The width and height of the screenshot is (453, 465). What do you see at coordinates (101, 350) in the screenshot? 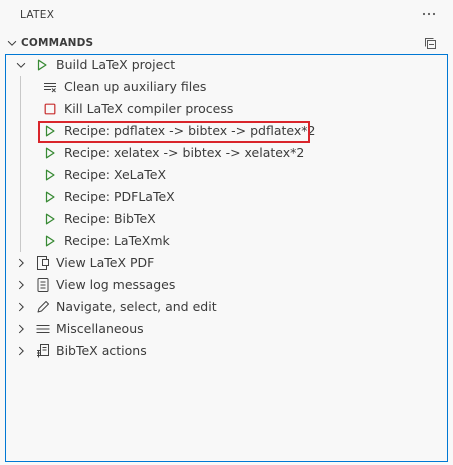
I see `tree-item-label: BibTeX actions` at bounding box center [101, 350].